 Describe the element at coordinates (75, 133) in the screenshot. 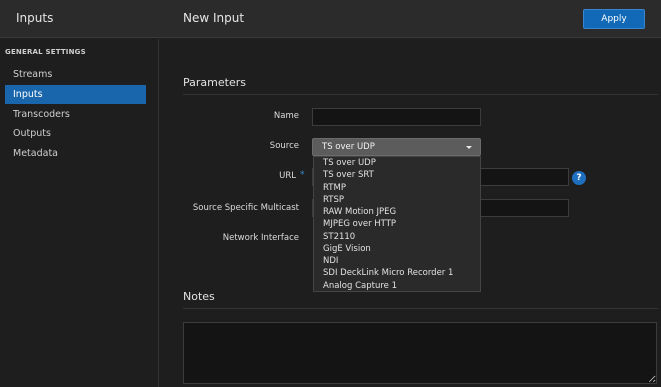

I see `sidebar-item-outputs: Outputs` at that location.